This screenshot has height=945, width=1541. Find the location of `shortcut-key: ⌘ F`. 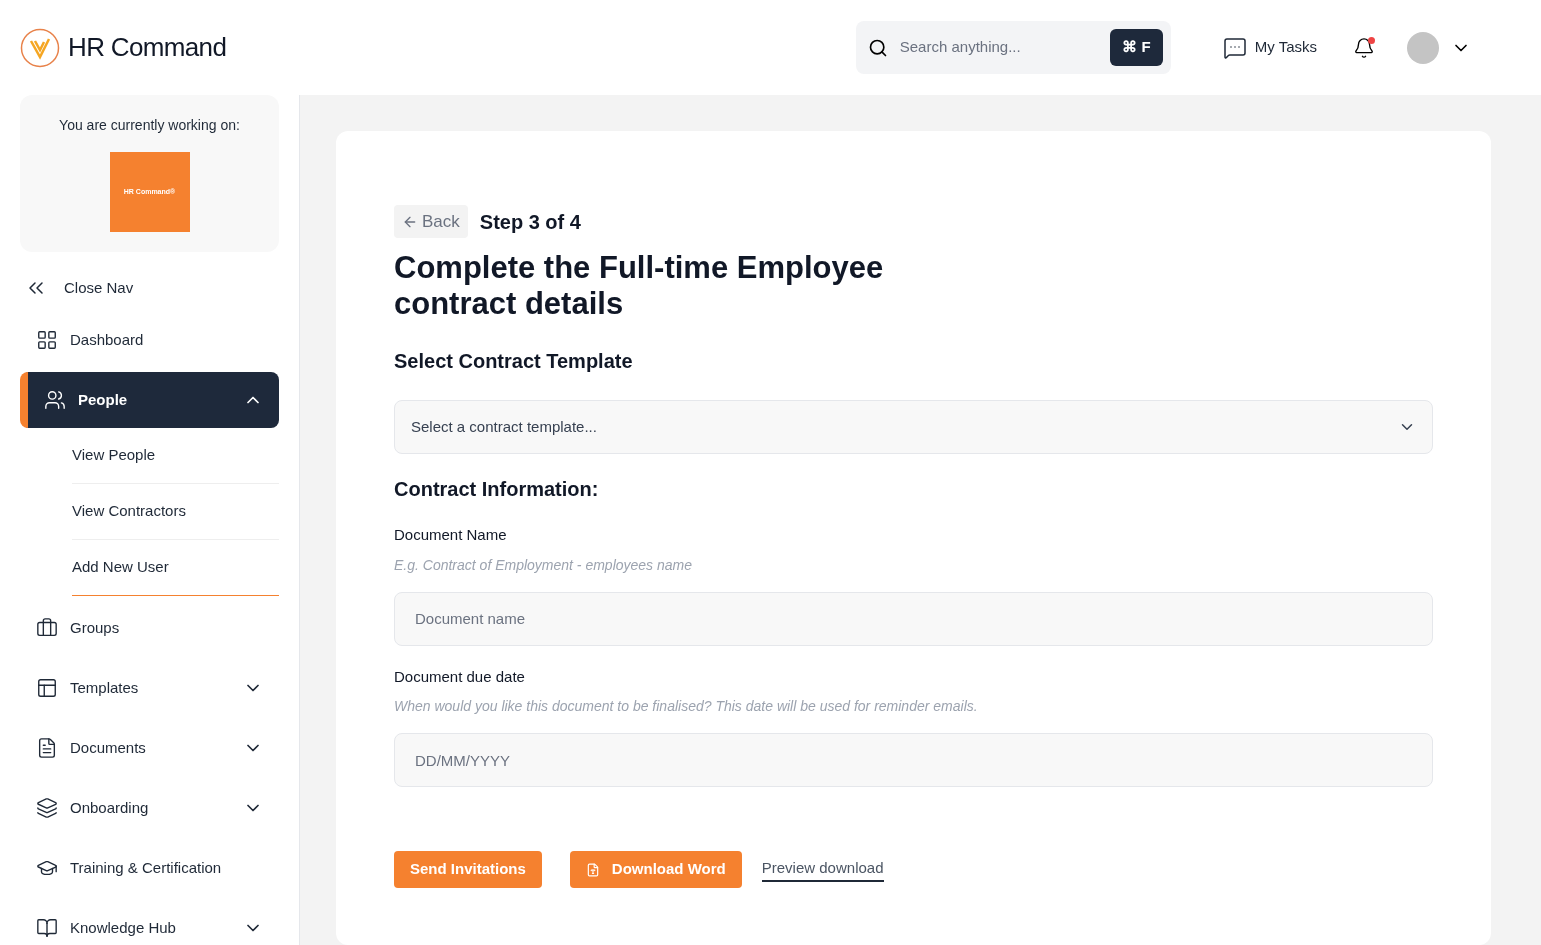

shortcut-key: ⌘ F is located at coordinates (1136, 47).